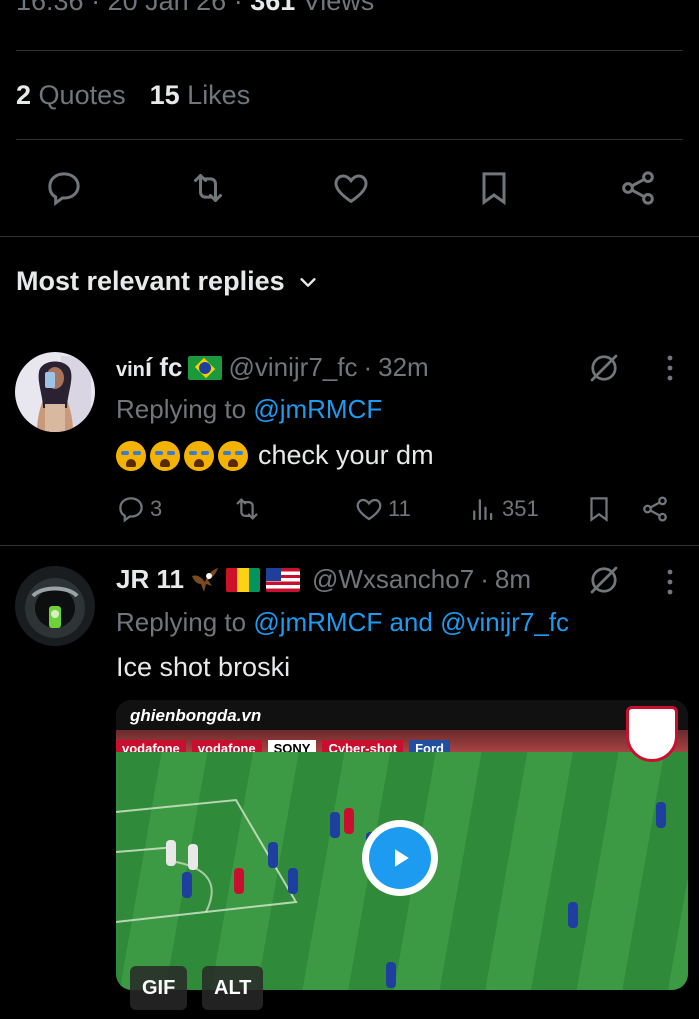 This screenshot has height=1019, width=699. I want to click on views-count: 361, so click(273, 8).